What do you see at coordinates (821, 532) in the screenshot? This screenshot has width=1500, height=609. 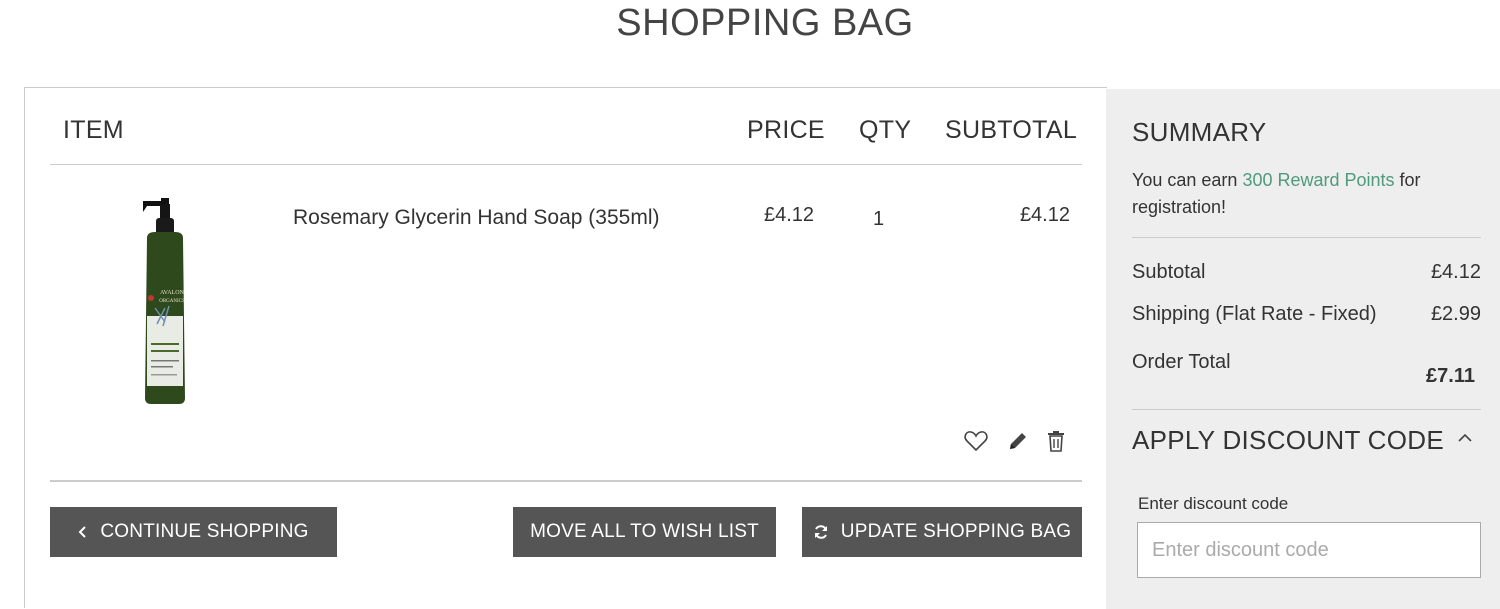 I see `refresh-icon` at bounding box center [821, 532].